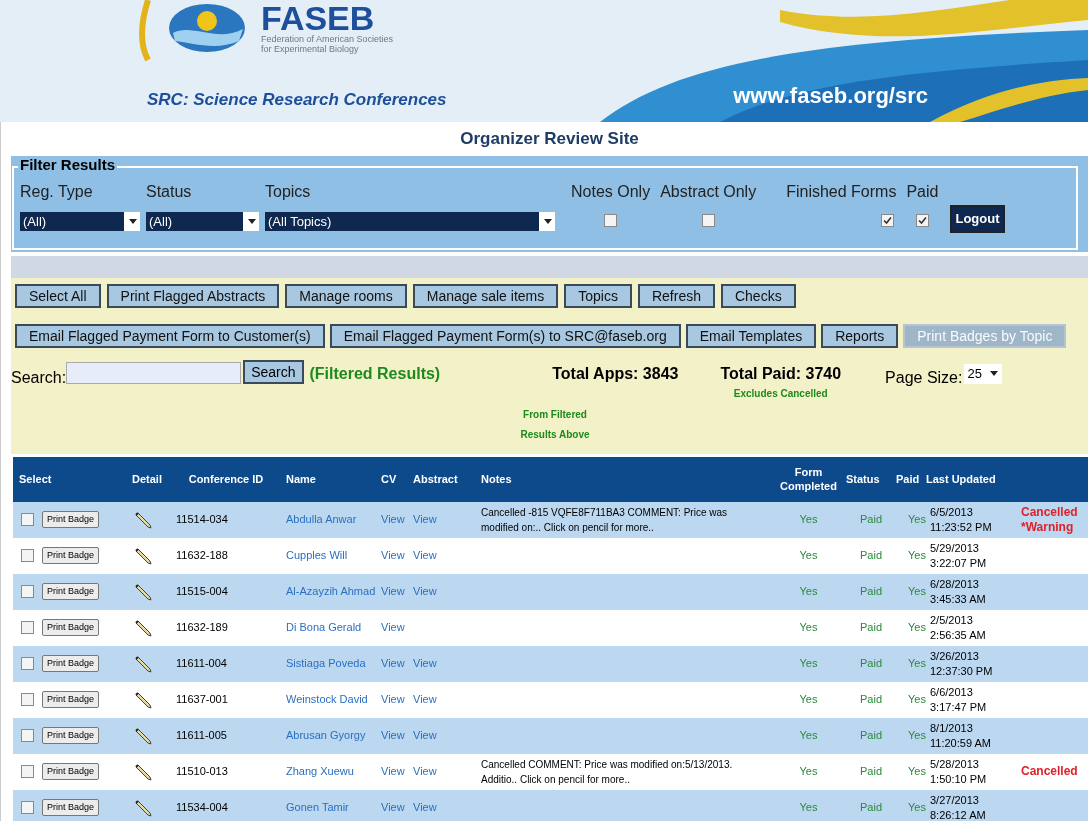  Describe the element at coordinates (397, 479) in the screenshot. I see `column-header: CV` at that location.